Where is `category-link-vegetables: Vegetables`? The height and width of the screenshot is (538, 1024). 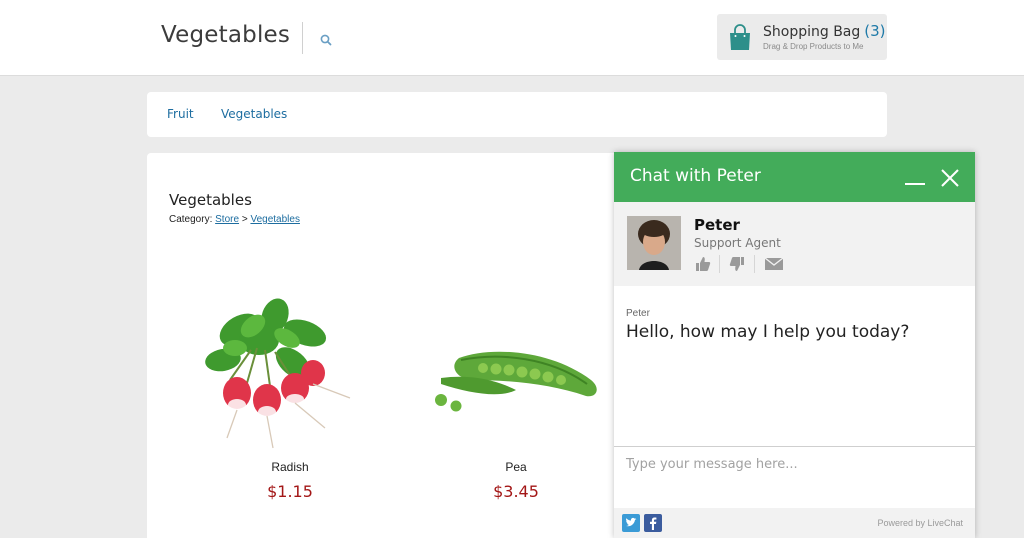
category-link-vegetables: Vegetables is located at coordinates (254, 114).